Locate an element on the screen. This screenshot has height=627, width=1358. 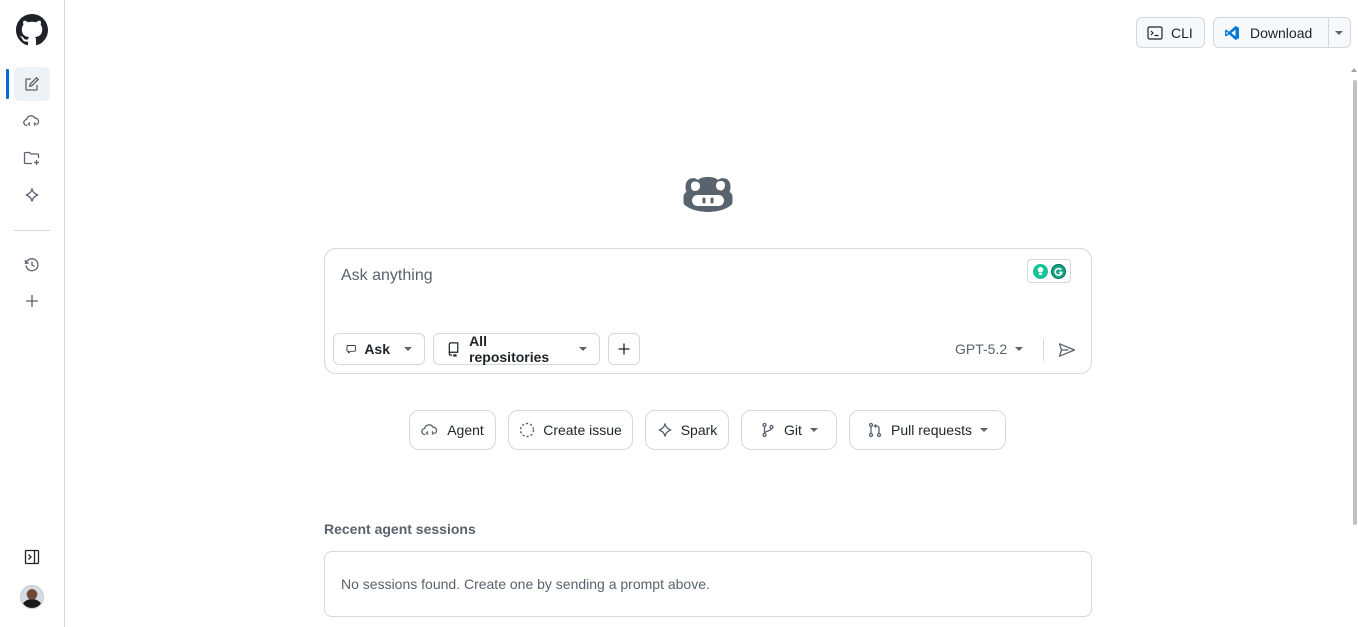
cli-button: CLI is located at coordinates (1170, 32).